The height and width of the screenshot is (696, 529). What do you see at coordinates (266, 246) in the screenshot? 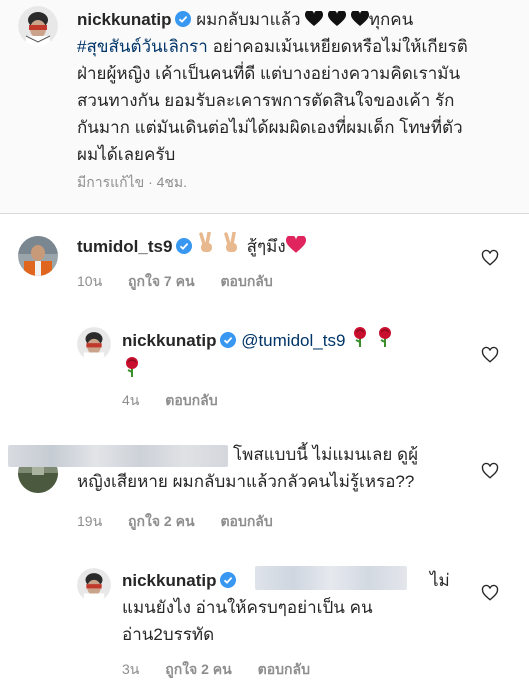
I see `comment-text: สู้ๆมึง` at bounding box center [266, 246].